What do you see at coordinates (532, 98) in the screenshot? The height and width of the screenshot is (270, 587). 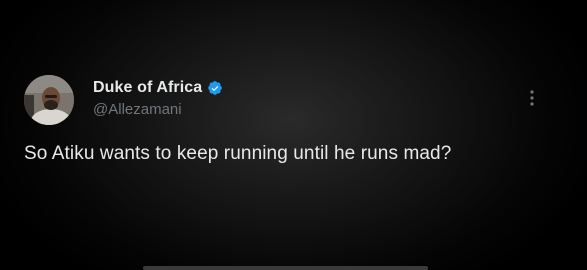 I see `more-options-icon` at bounding box center [532, 98].